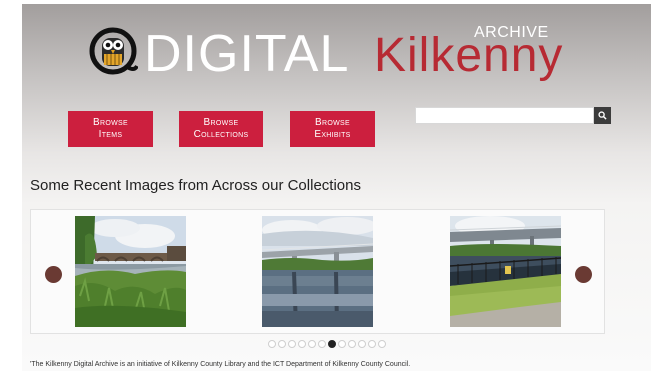 The width and height of the screenshot is (651, 371). Describe the element at coordinates (332, 122) in the screenshot. I see `browse-exhibits-label-line1: Browse` at that location.